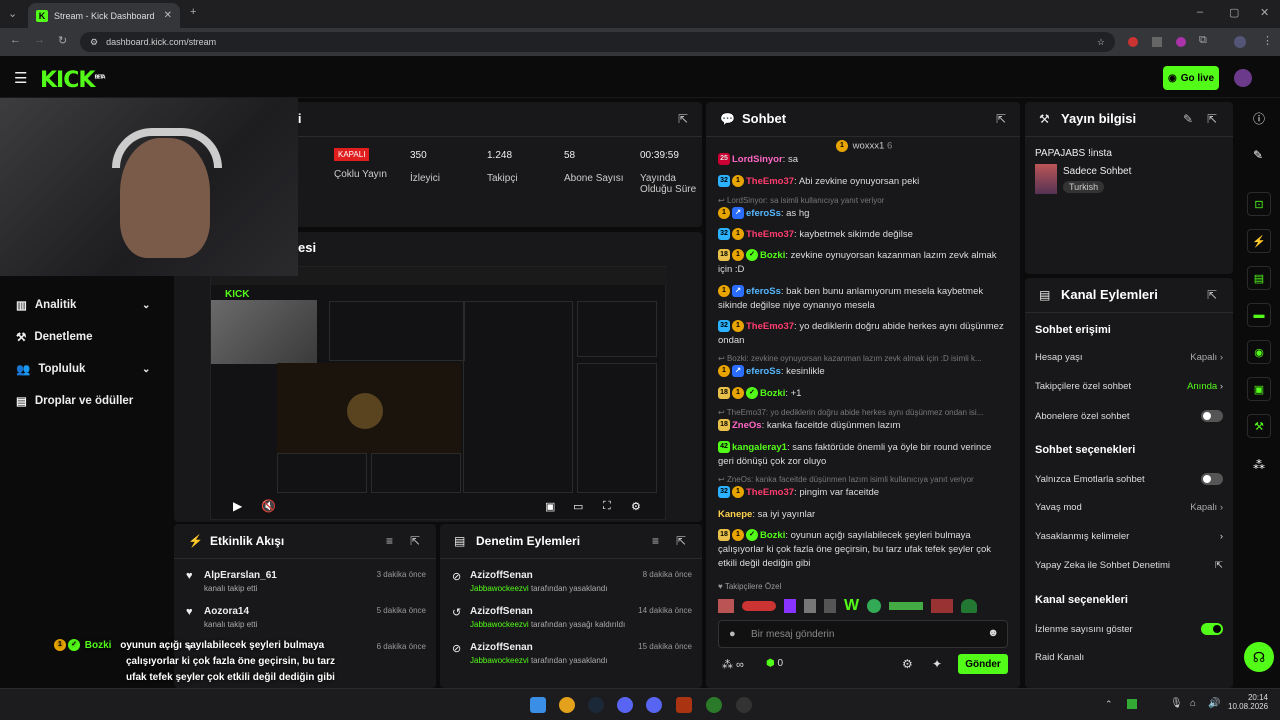 Image resolution: width=1280 pixels, height=720 pixels. Describe the element at coordinates (104, 15) in the screenshot. I see `browser-tab: K Stream - Kick Dashboard ✕` at that location.